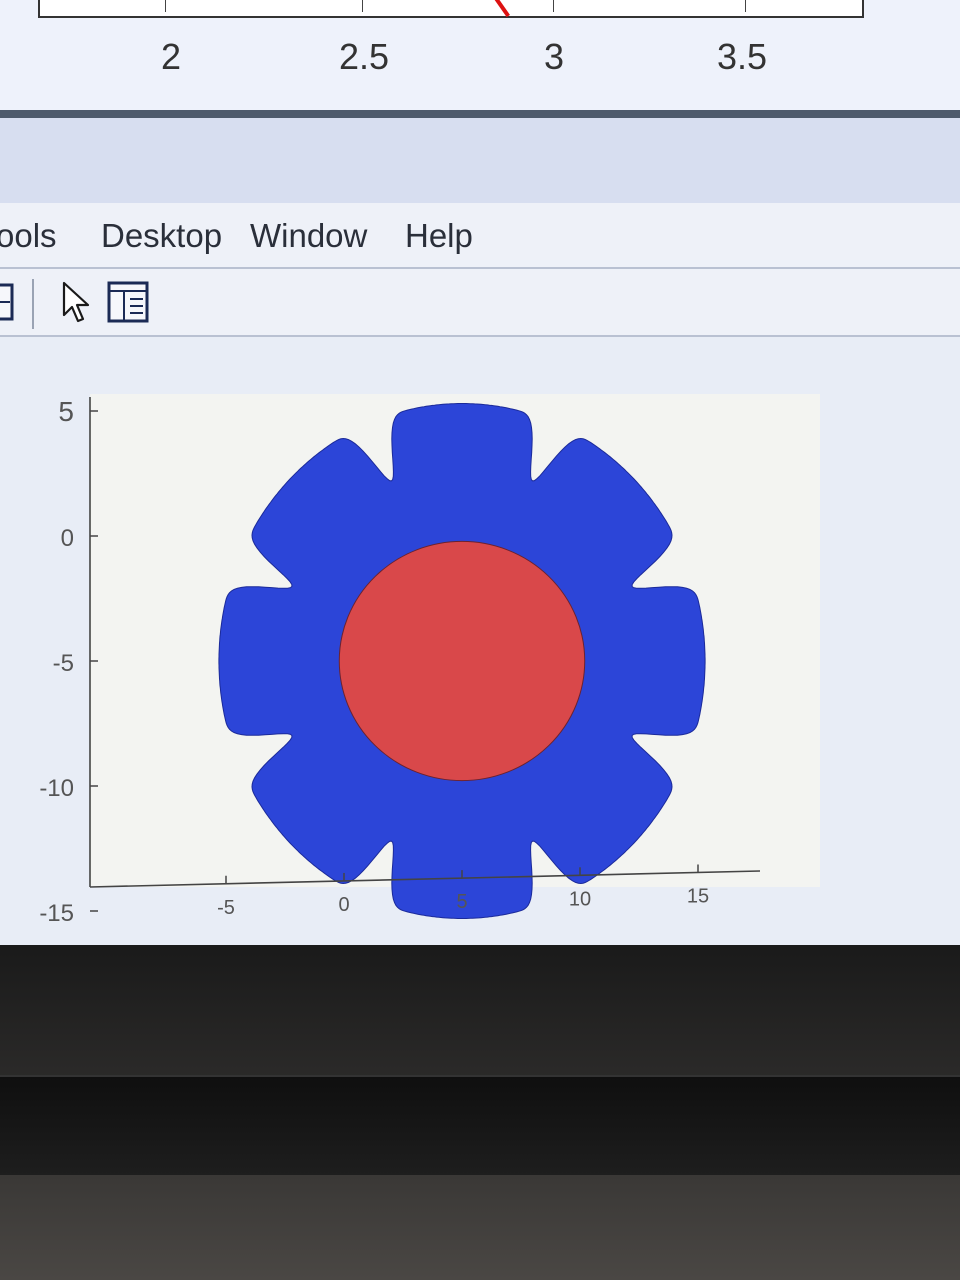 This screenshot has width=960, height=1280. I want to click on previous-x-tick-label: 3, so click(554, 56).